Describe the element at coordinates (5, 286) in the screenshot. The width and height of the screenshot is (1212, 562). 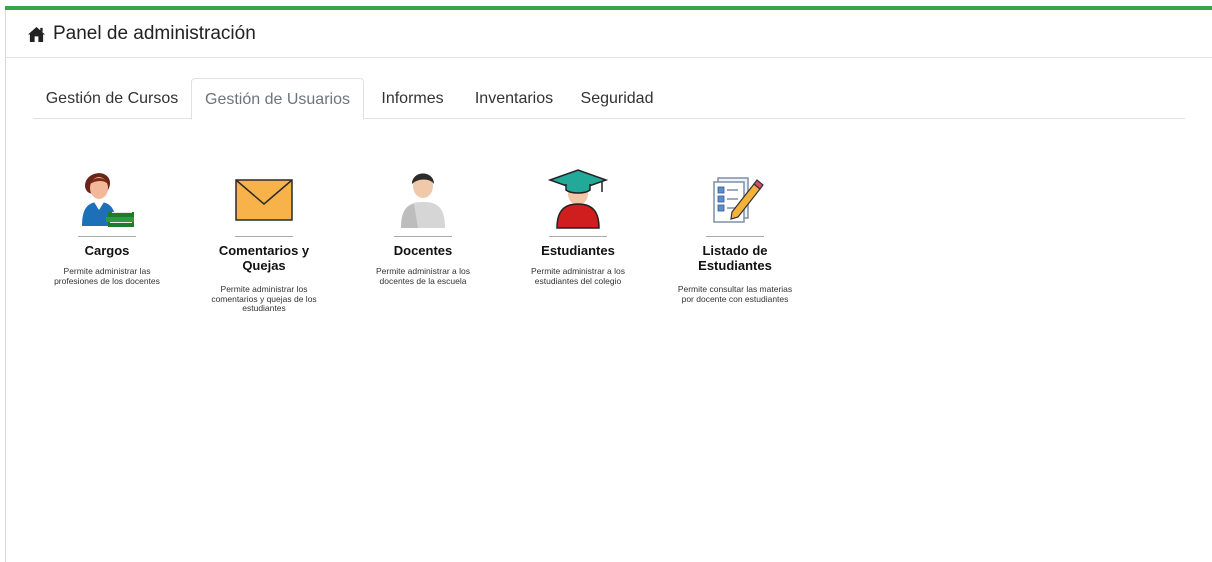
I see `panel-left-border` at that location.